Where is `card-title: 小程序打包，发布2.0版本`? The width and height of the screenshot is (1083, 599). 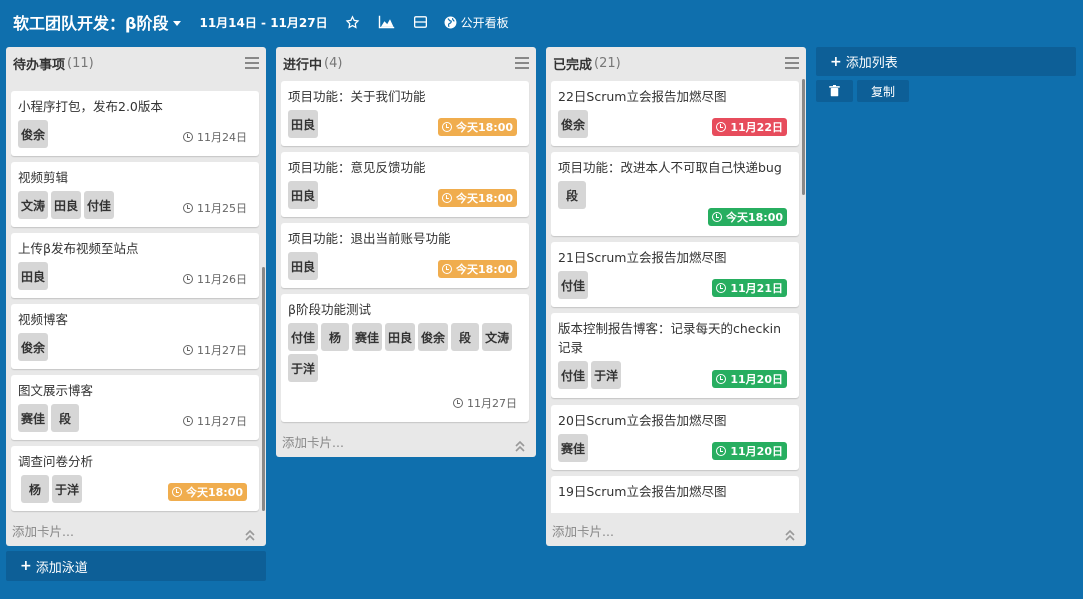 card-title: 小程序打包，发布2.0版本 is located at coordinates (90, 106).